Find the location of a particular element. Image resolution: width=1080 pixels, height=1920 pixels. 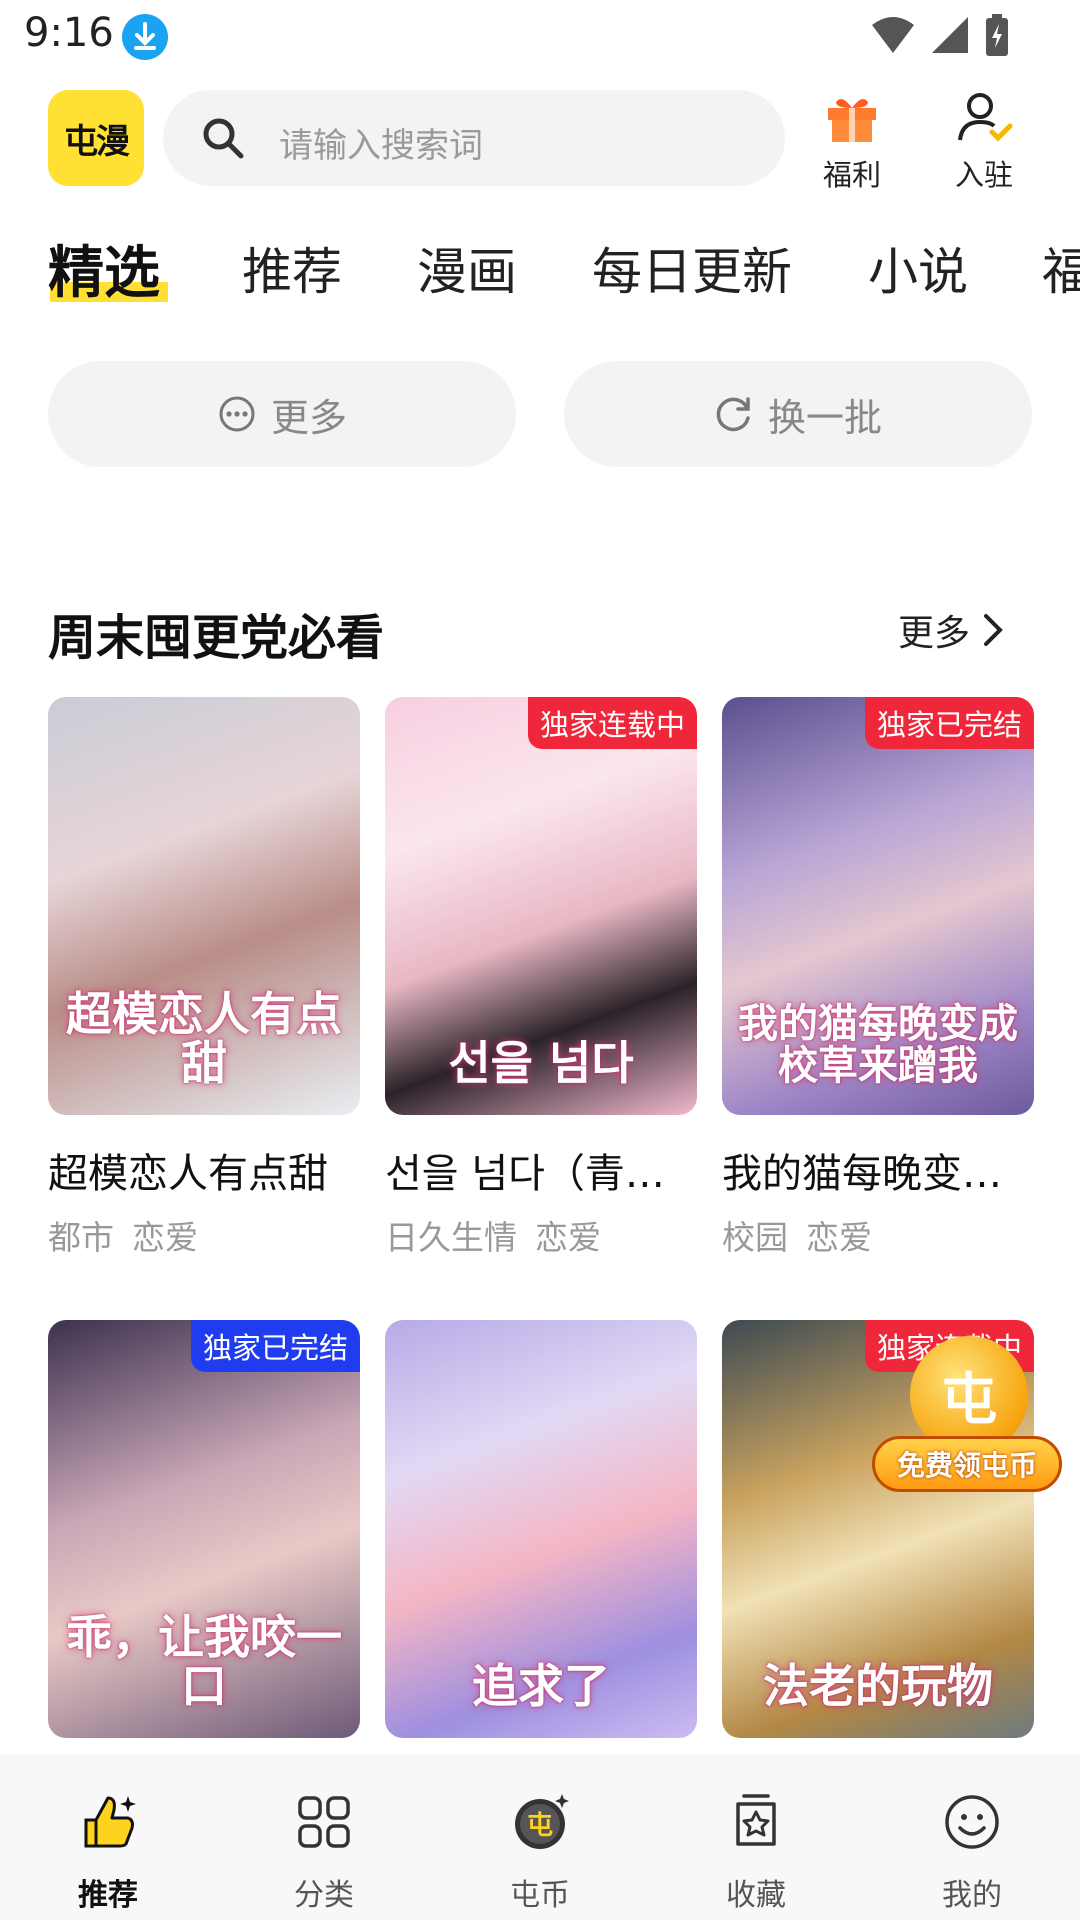

nav-favorites: 收藏 is located at coordinates (756, 1837).